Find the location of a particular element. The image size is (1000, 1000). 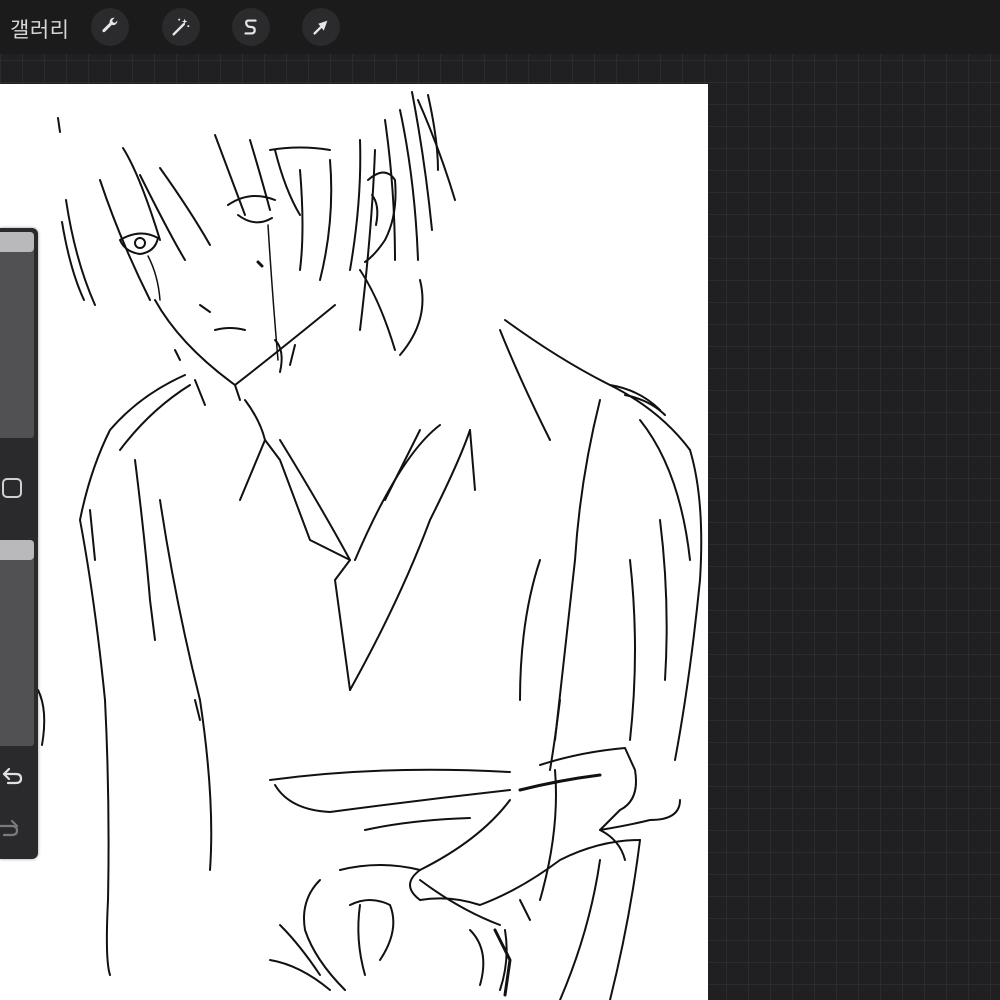

transform-button is located at coordinates (321, 27).